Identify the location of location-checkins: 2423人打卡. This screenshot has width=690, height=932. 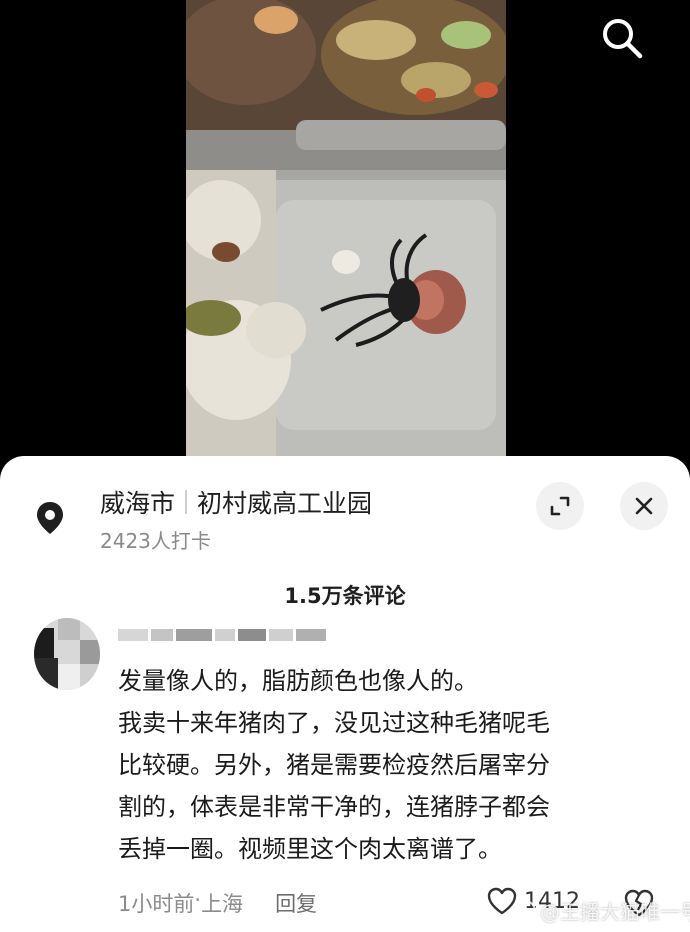
(155, 541).